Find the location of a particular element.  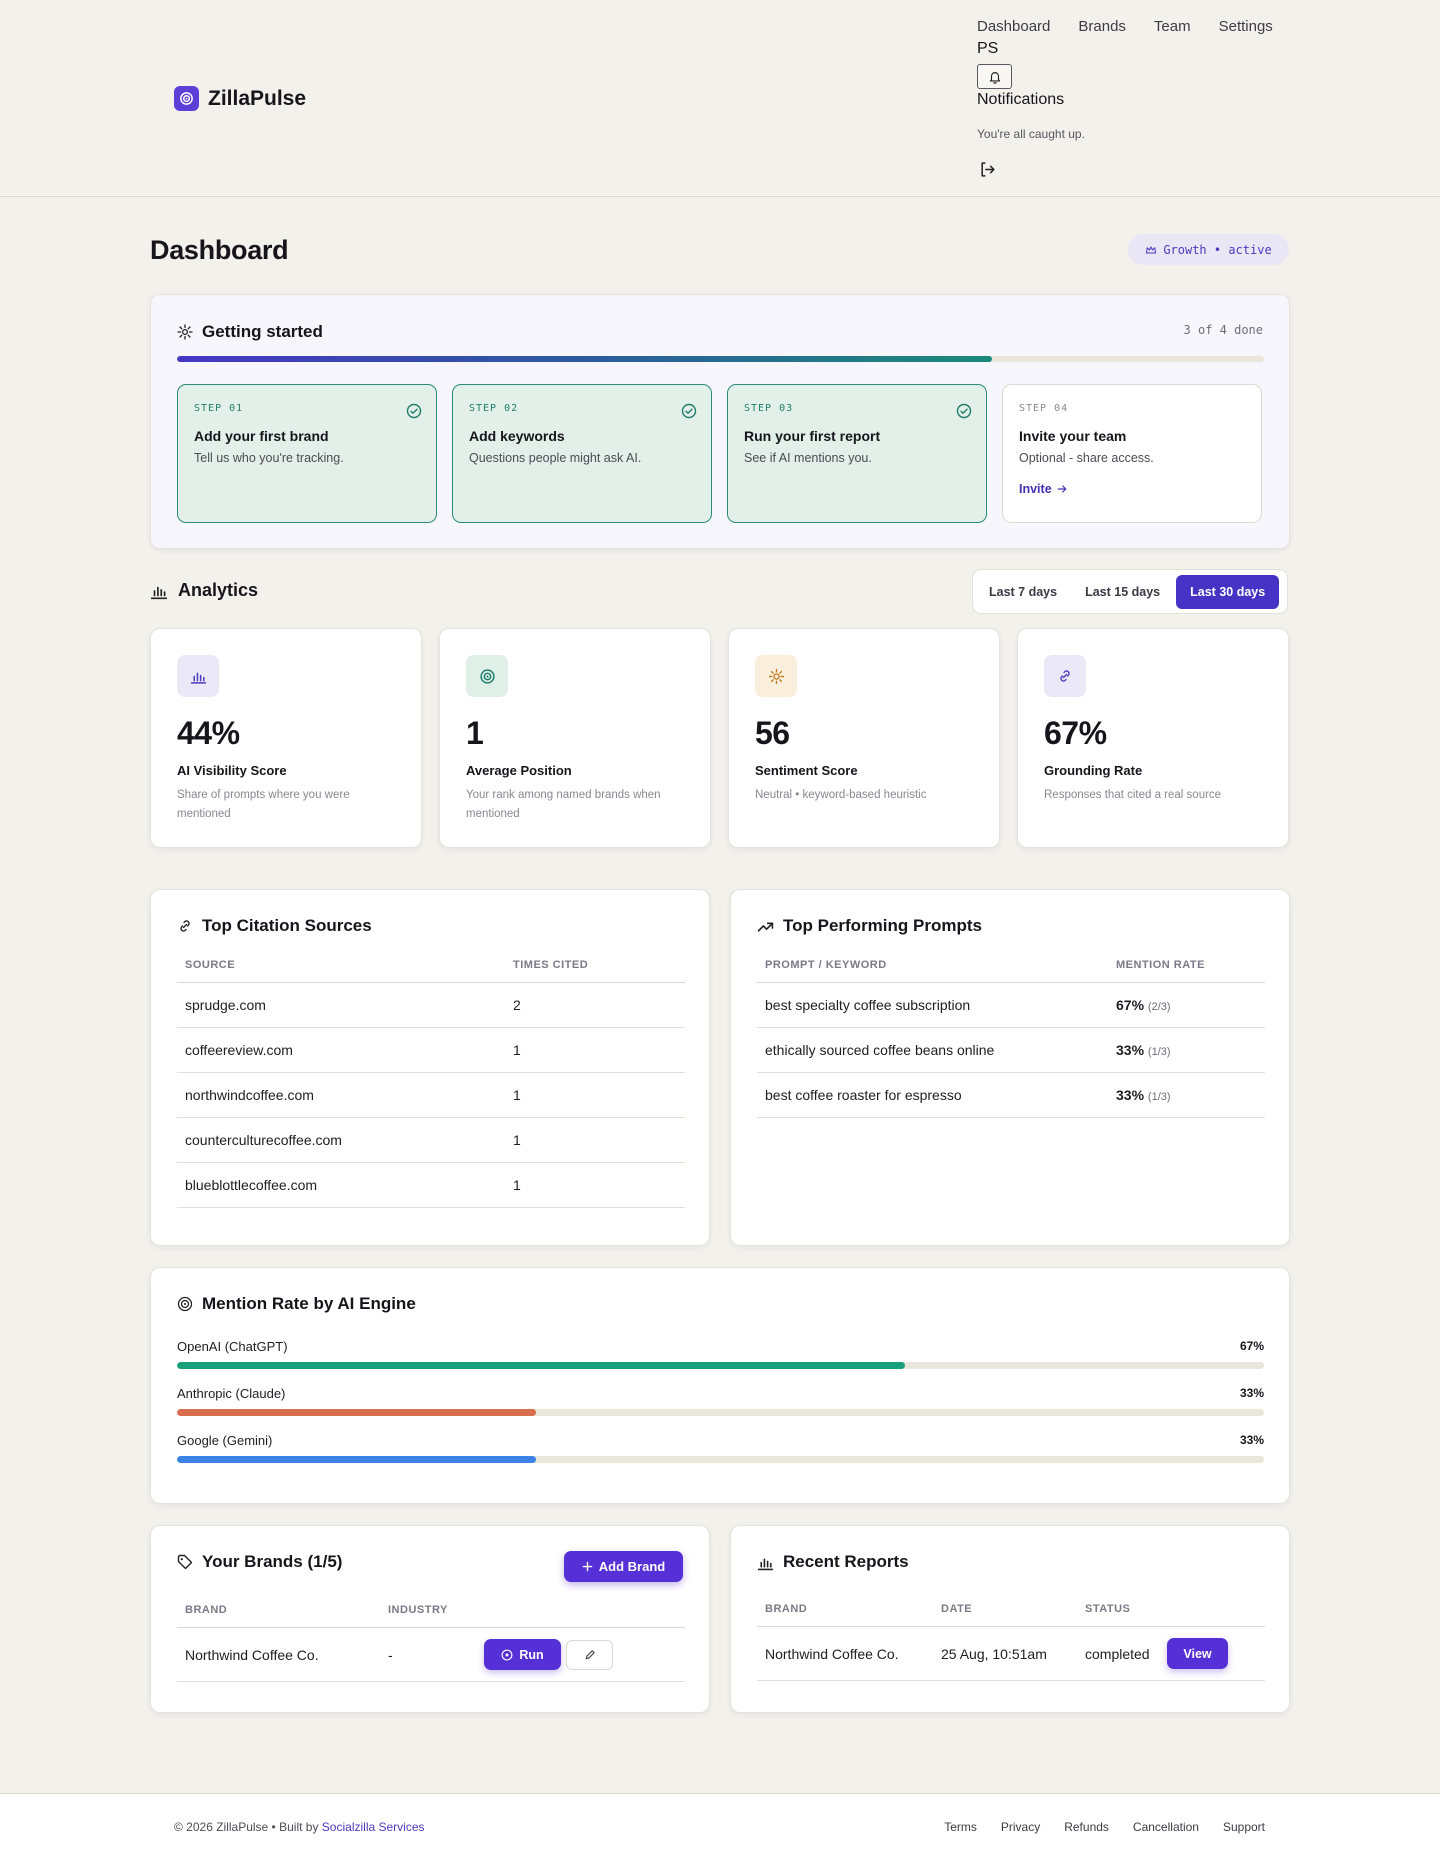

range-7-days: Last 7 days is located at coordinates (1023, 592).